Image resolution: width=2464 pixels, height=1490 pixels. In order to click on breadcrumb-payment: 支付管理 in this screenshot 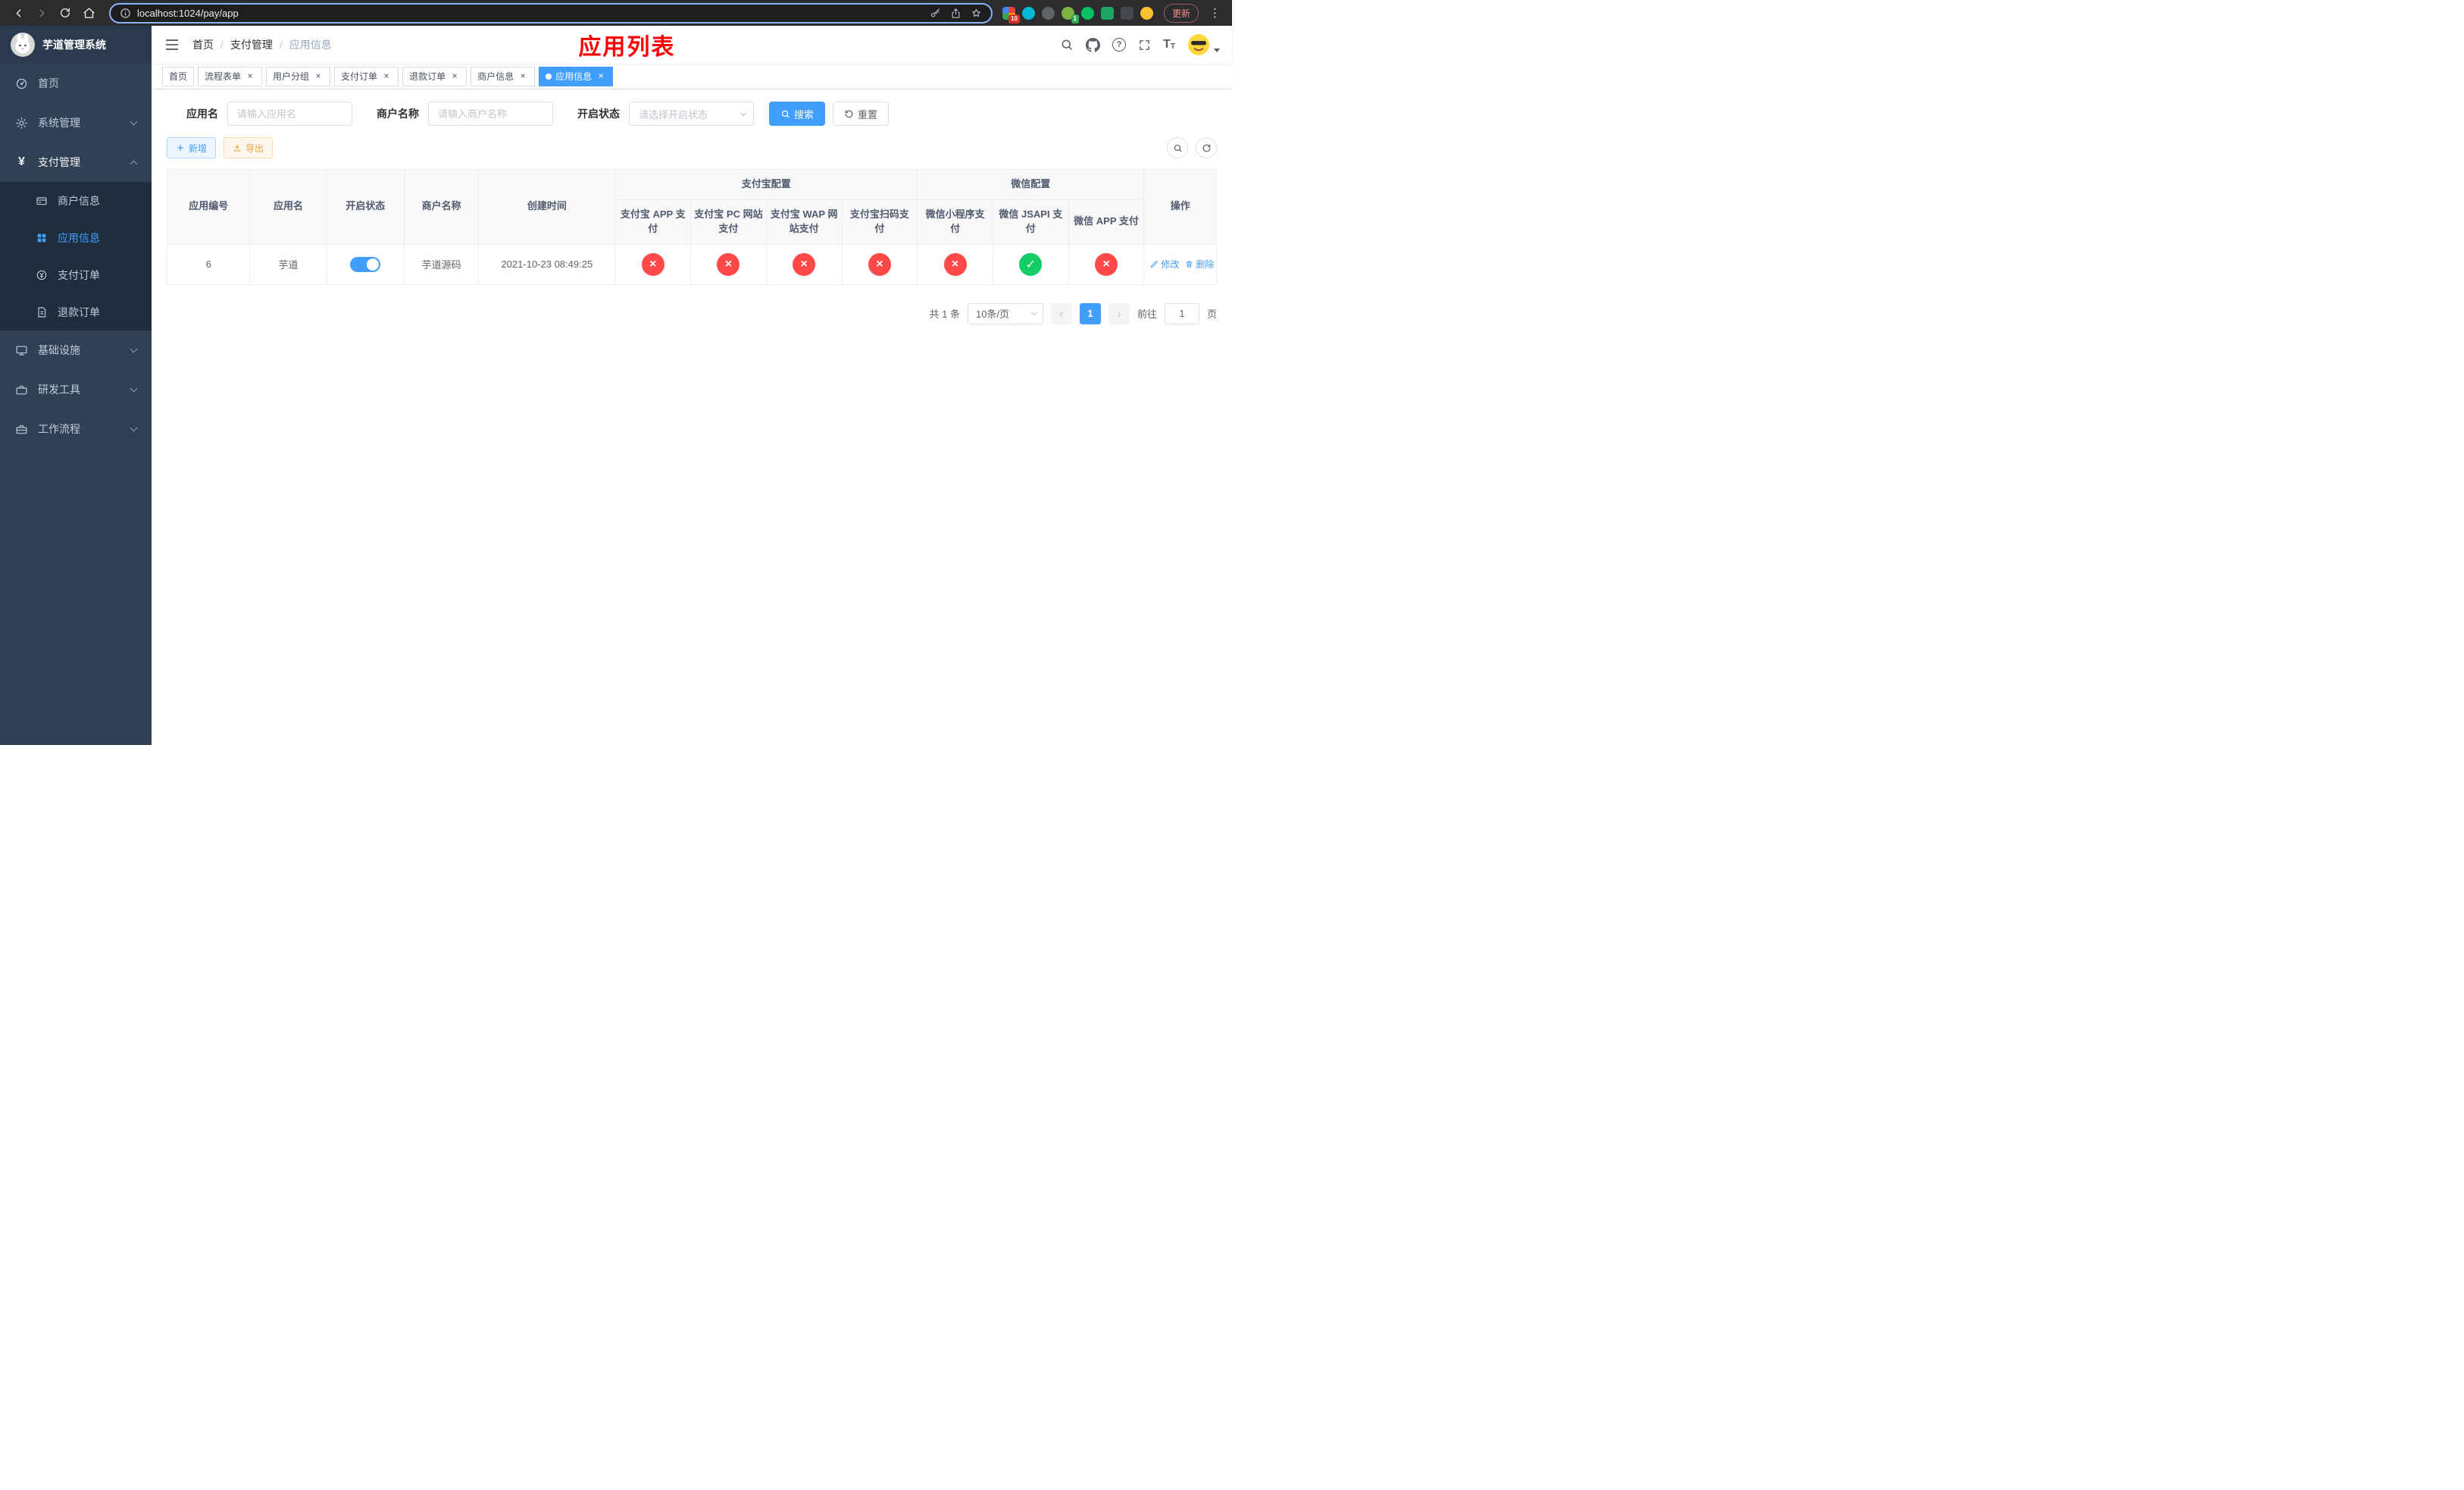, I will do `click(251, 44)`.